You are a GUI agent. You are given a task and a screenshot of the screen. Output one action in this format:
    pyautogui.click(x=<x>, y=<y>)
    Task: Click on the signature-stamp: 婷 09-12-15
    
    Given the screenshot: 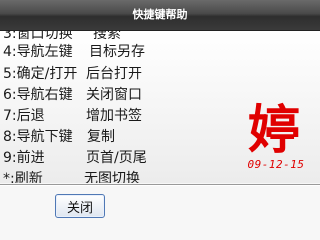 What is the action you would take?
    pyautogui.click(x=276, y=145)
    